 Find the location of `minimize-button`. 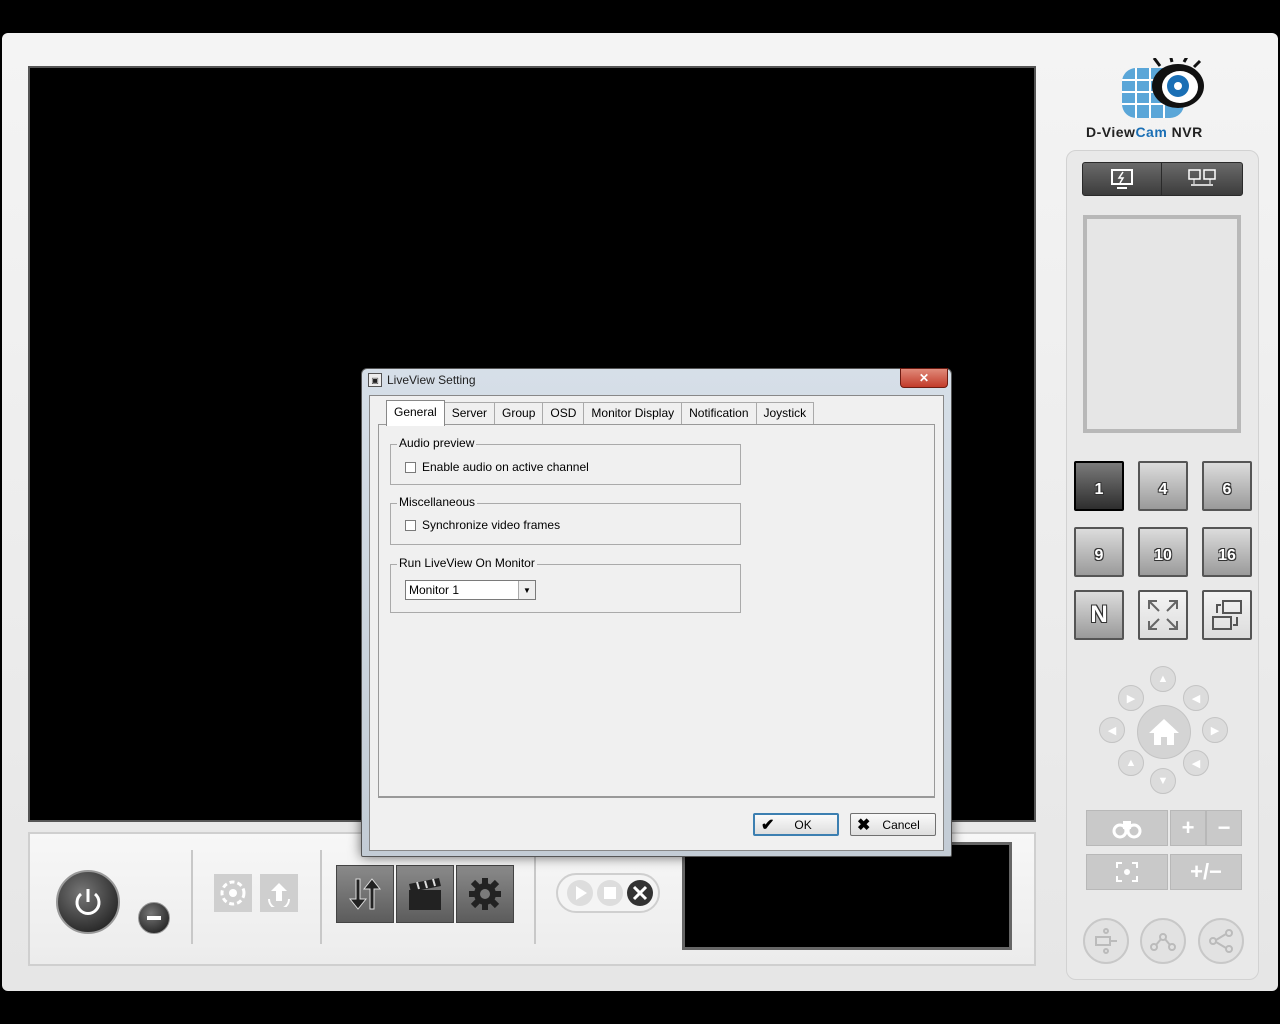

minimize-button is located at coordinates (154, 918).